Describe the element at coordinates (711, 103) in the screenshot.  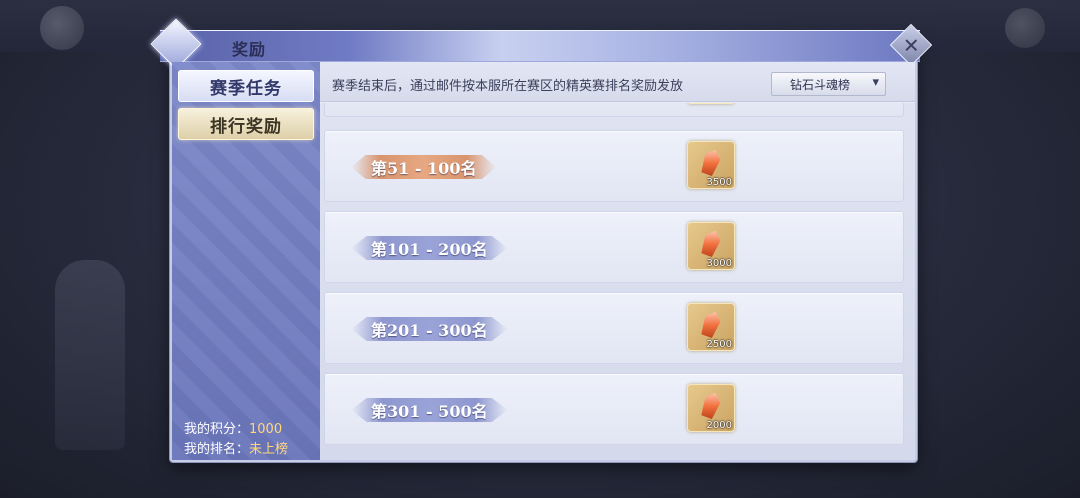
I see `reward-item: 4000` at that location.